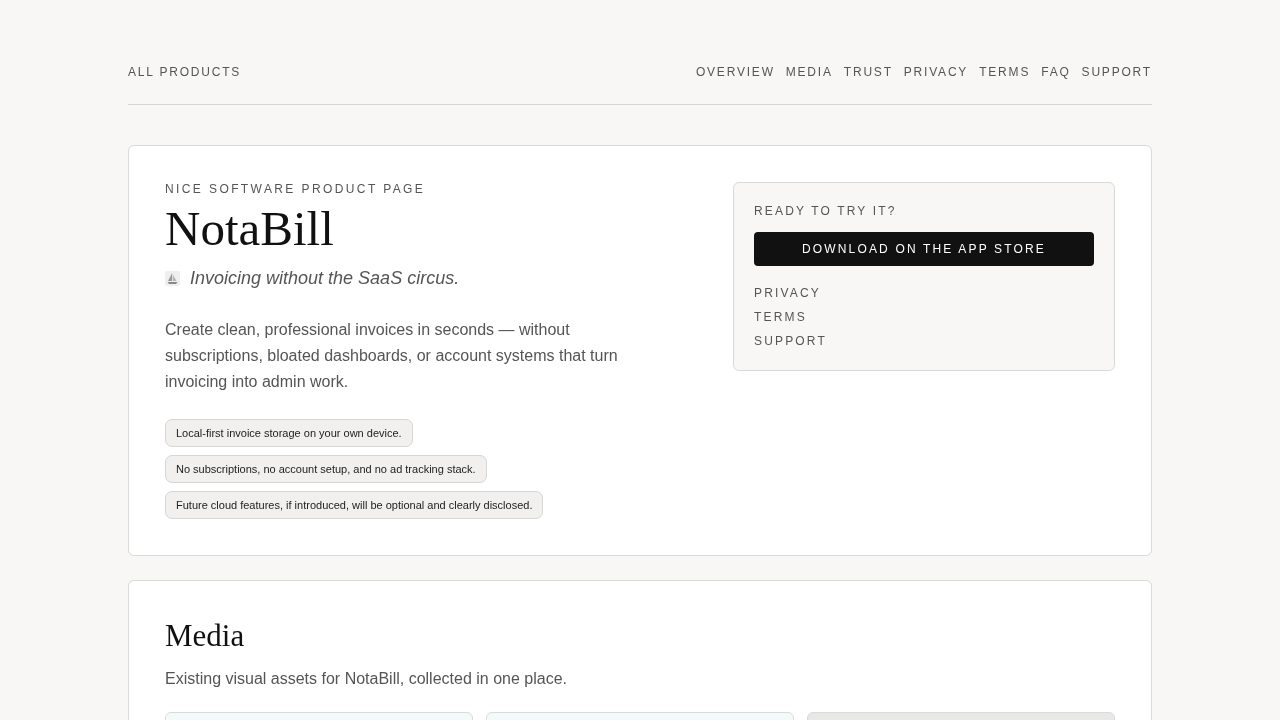 The height and width of the screenshot is (720, 1280). What do you see at coordinates (809, 72) in the screenshot?
I see `nav-link: MEDIA` at bounding box center [809, 72].